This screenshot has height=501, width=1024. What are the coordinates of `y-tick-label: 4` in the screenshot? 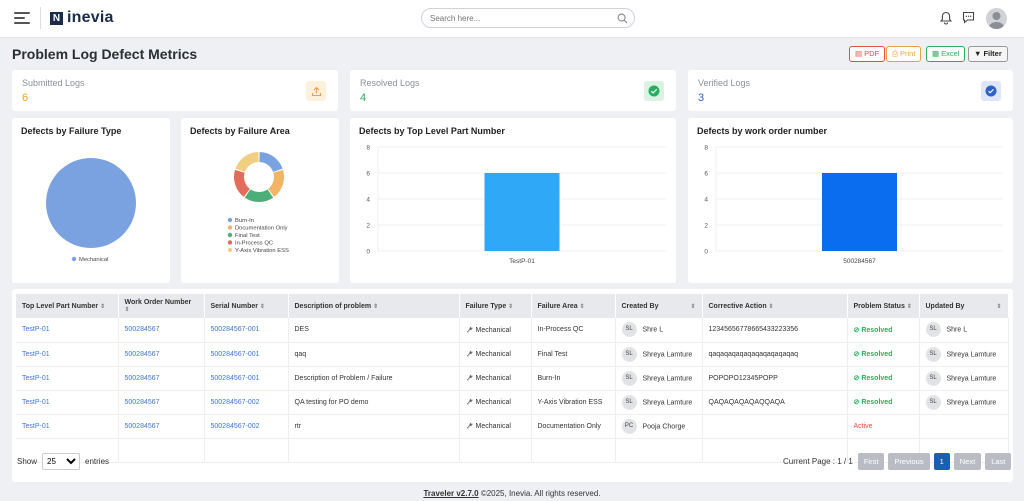 It's located at (706, 200).